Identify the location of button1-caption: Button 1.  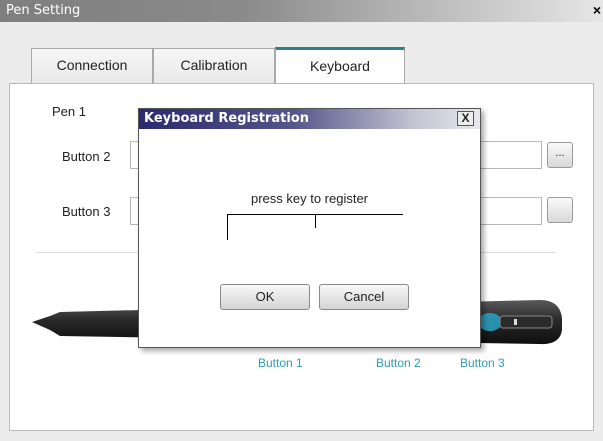
(280, 363).